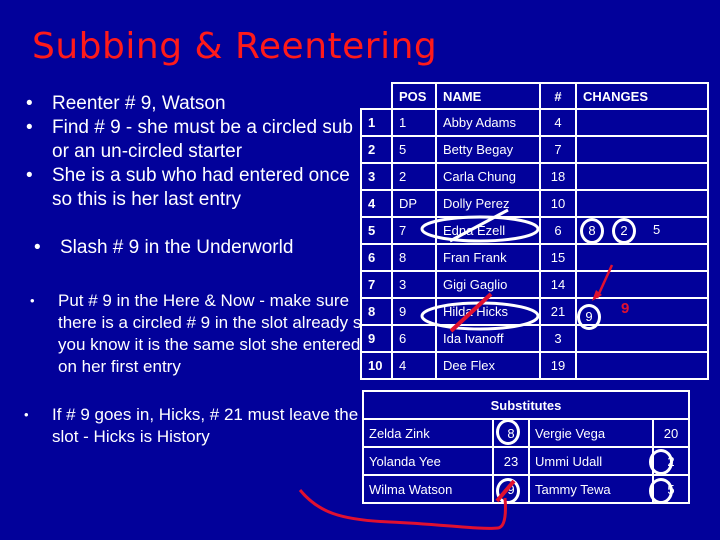 The image size is (720, 540). What do you see at coordinates (526, 489) in the screenshot?
I see `substitute-row: Wilma Watson 9 Tammy Tewa 5` at bounding box center [526, 489].